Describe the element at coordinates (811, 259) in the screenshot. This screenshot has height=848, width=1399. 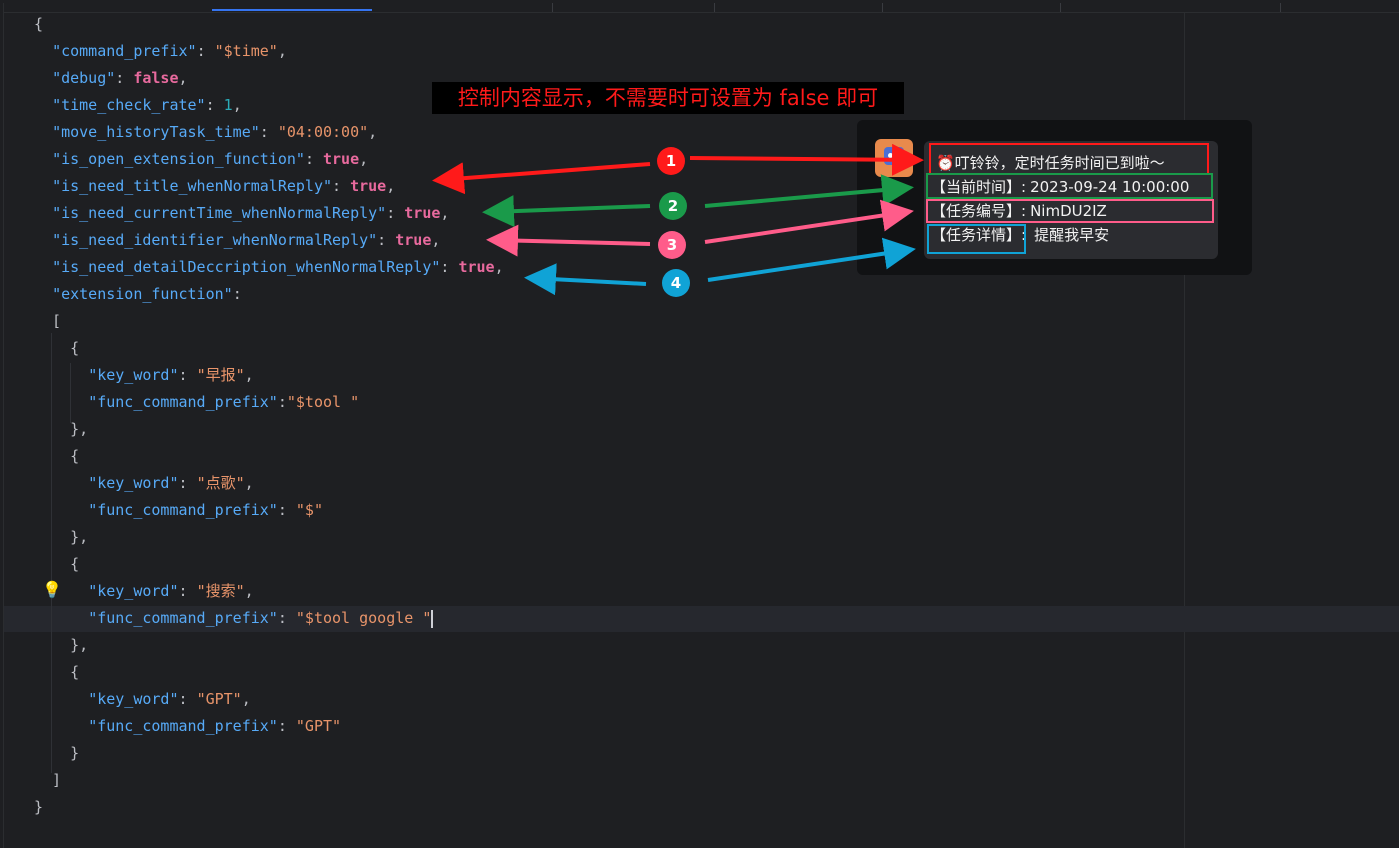
I see `arrow-4-right` at that location.